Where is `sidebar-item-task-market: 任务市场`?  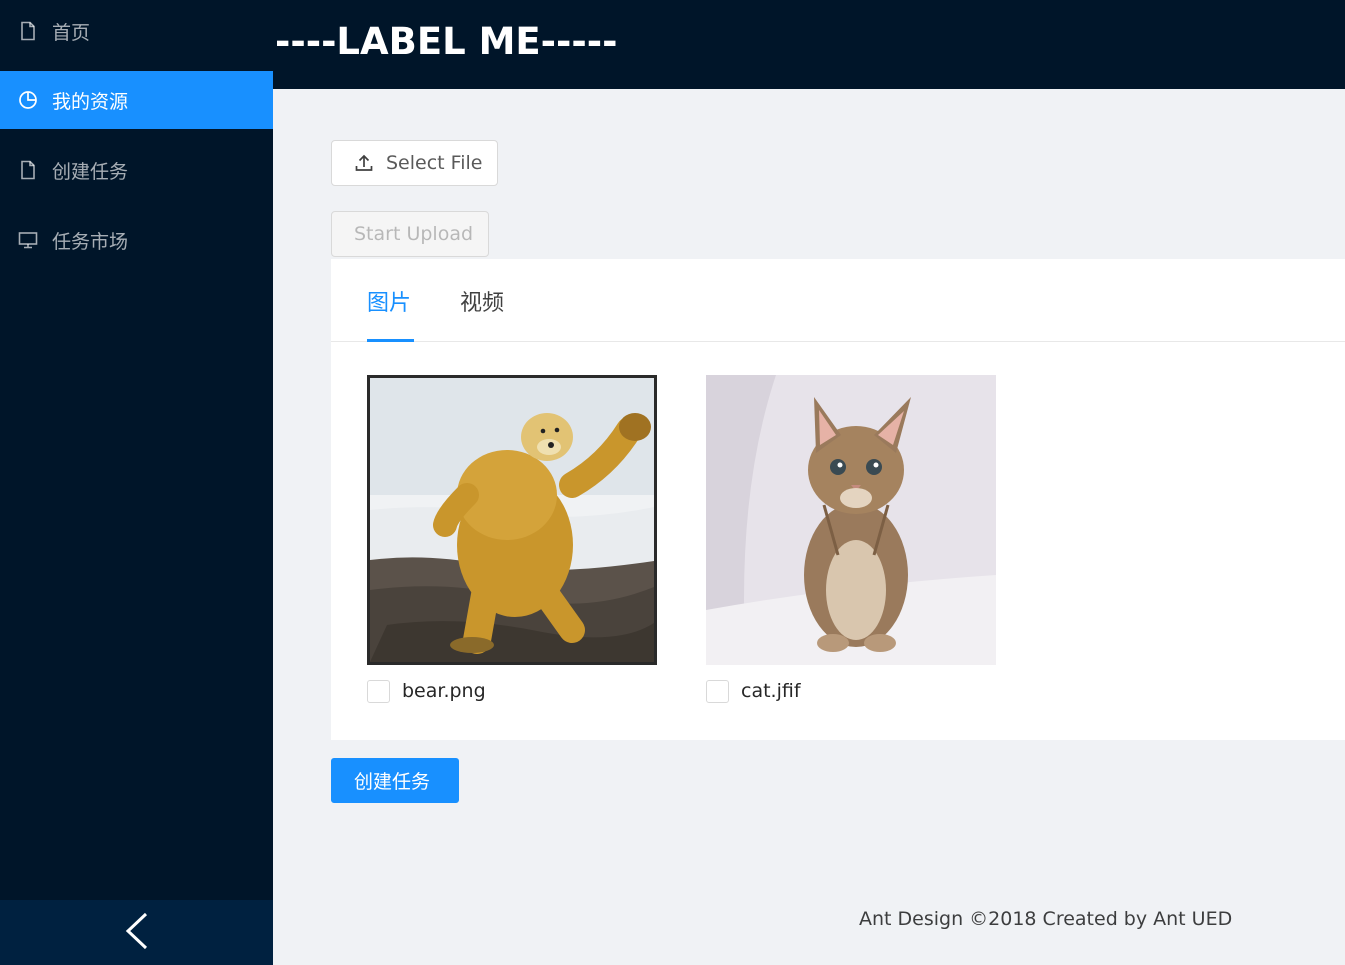
sidebar-item-task-market: 任务市场 is located at coordinates (136, 240).